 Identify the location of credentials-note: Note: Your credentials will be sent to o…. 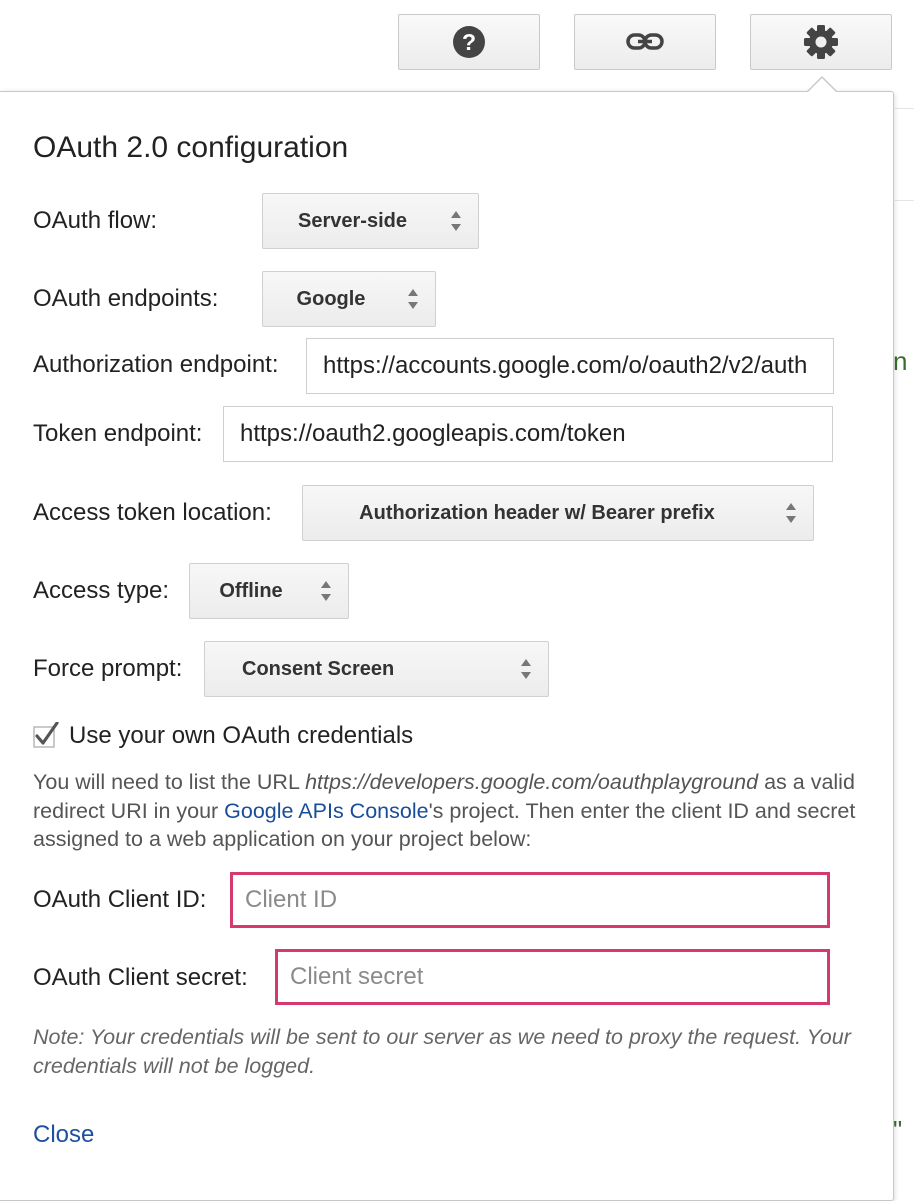
(442, 1051).